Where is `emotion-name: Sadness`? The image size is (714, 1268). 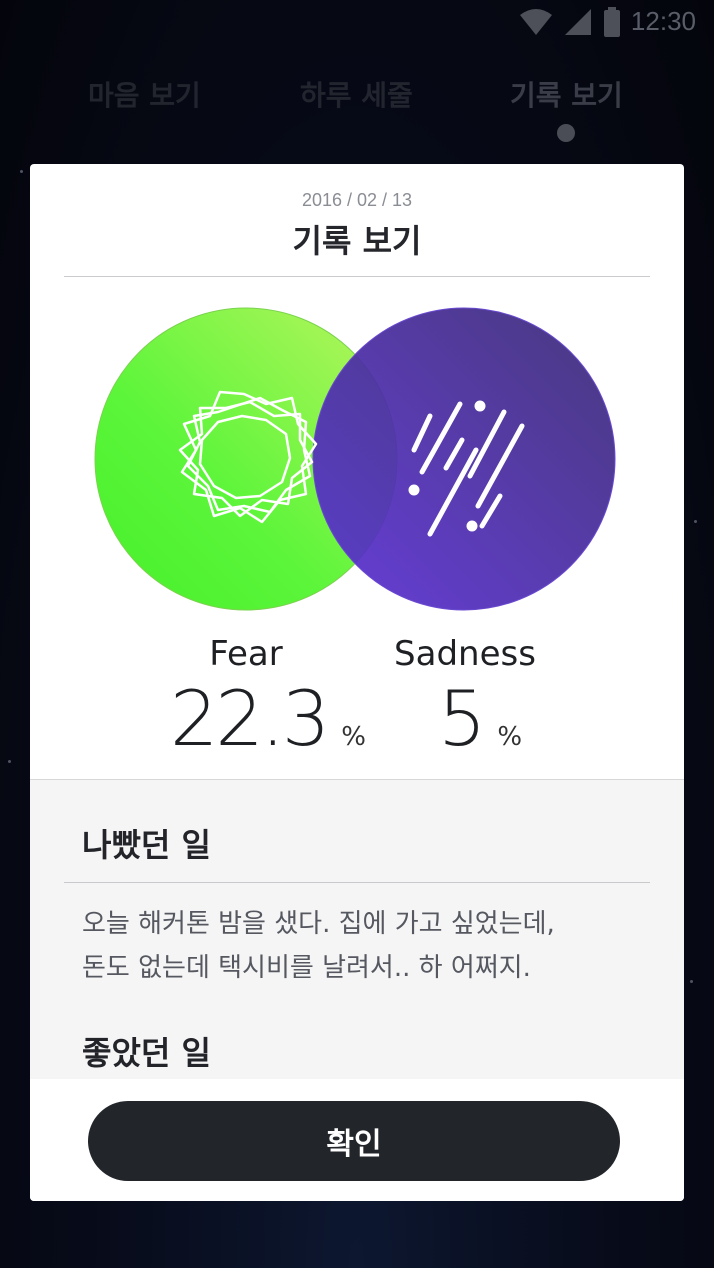 emotion-name: Sadness is located at coordinates (465, 654).